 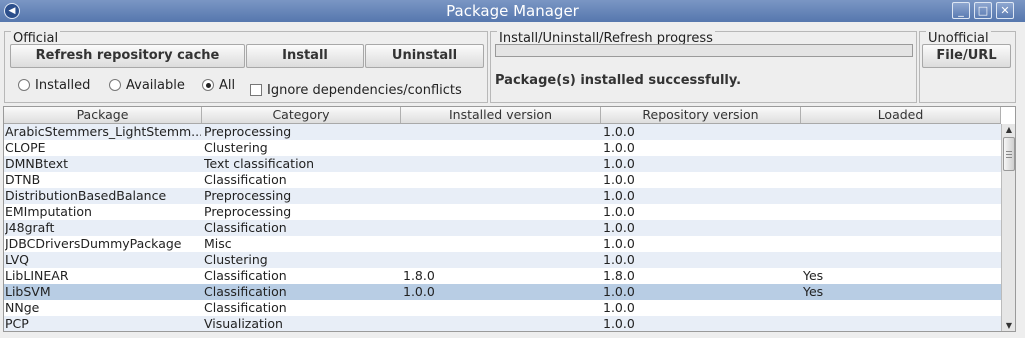 What do you see at coordinates (24, 85) in the screenshot?
I see `radio-installed-indicator` at bounding box center [24, 85].